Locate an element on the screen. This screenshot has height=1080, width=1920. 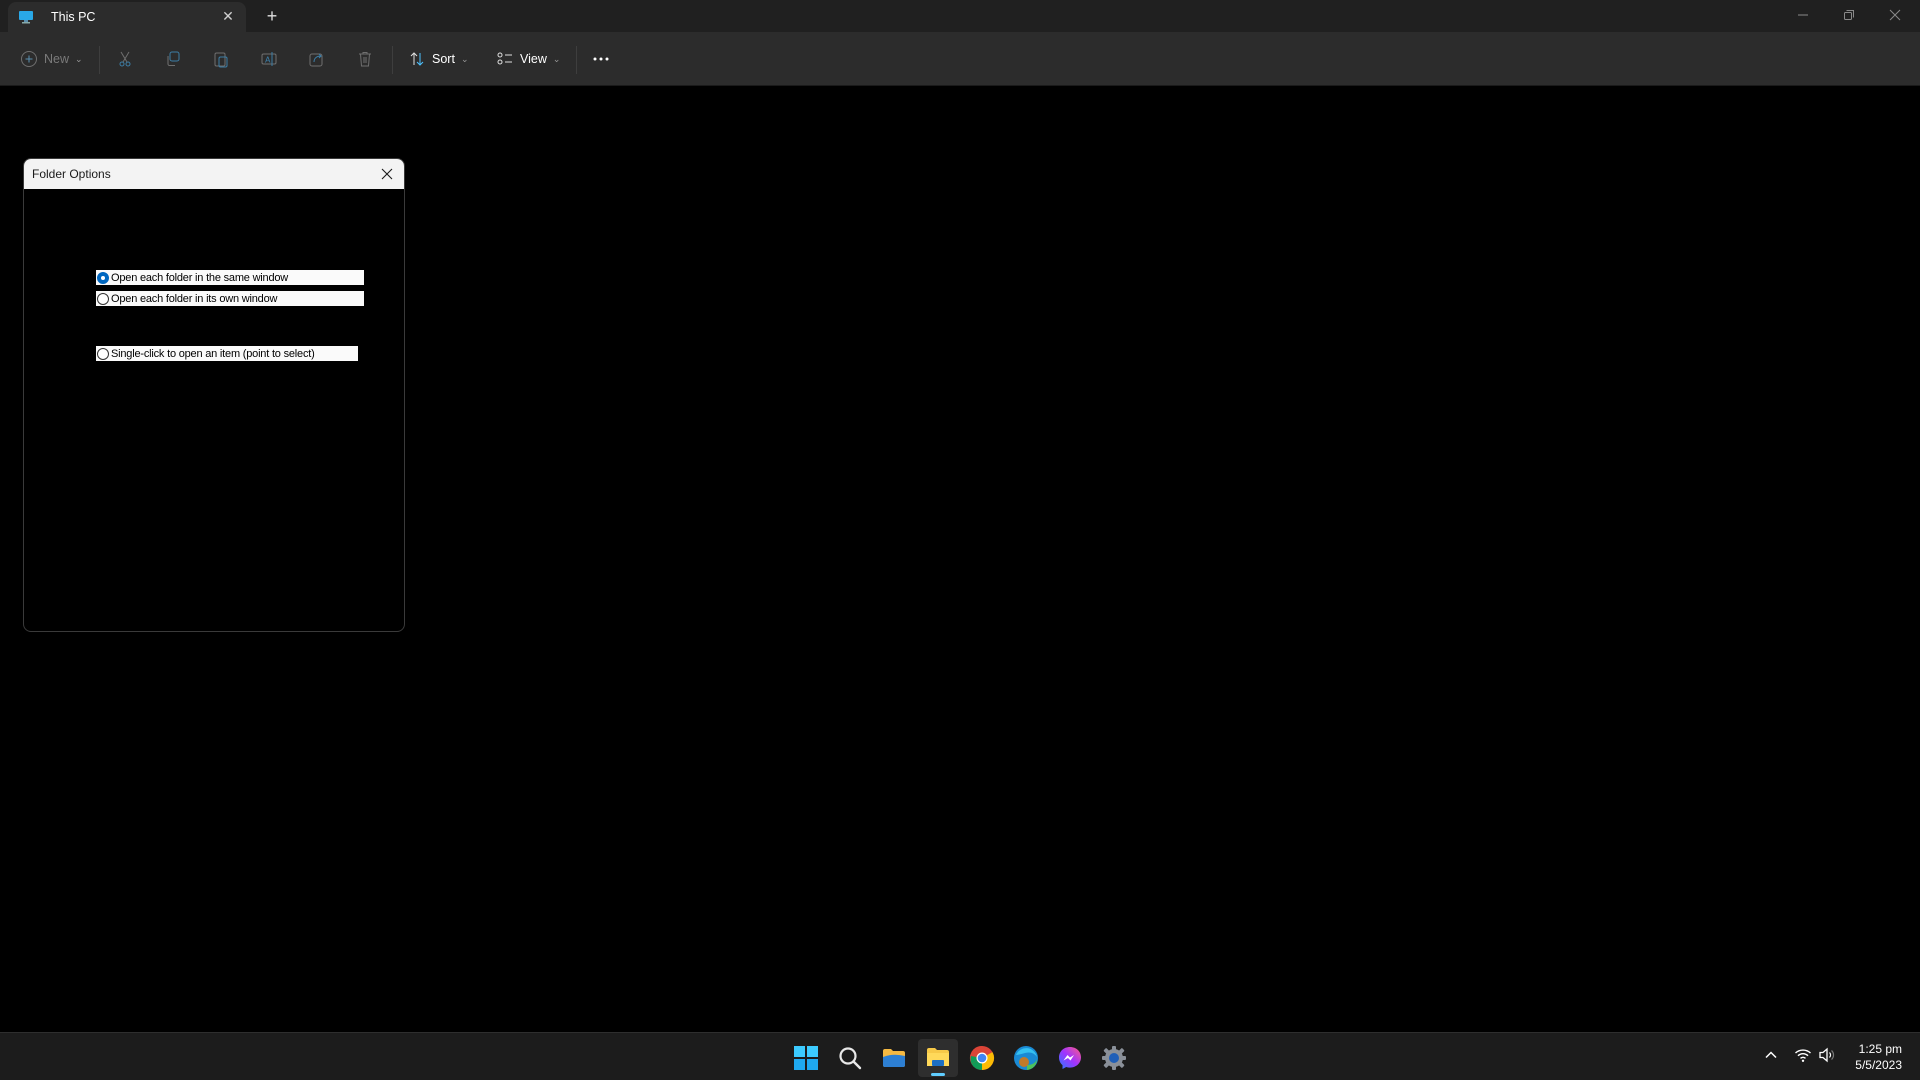
speaker-icon is located at coordinates (1827, 1055).